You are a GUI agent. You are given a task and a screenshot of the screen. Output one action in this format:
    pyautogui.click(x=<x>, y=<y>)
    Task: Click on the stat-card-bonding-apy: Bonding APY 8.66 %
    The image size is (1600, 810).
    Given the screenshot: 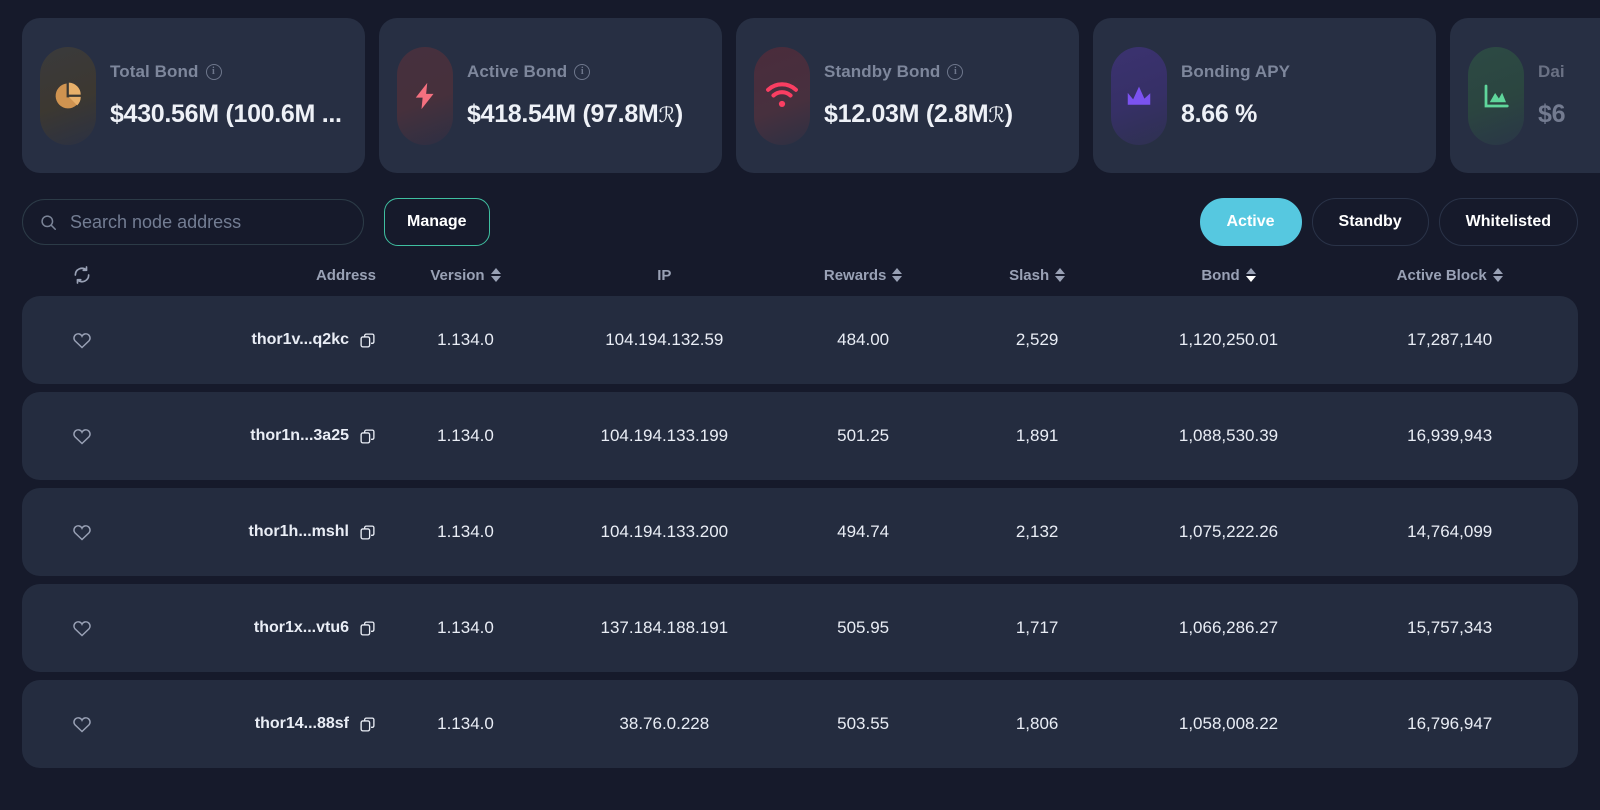 What is the action you would take?
    pyautogui.click(x=1264, y=95)
    